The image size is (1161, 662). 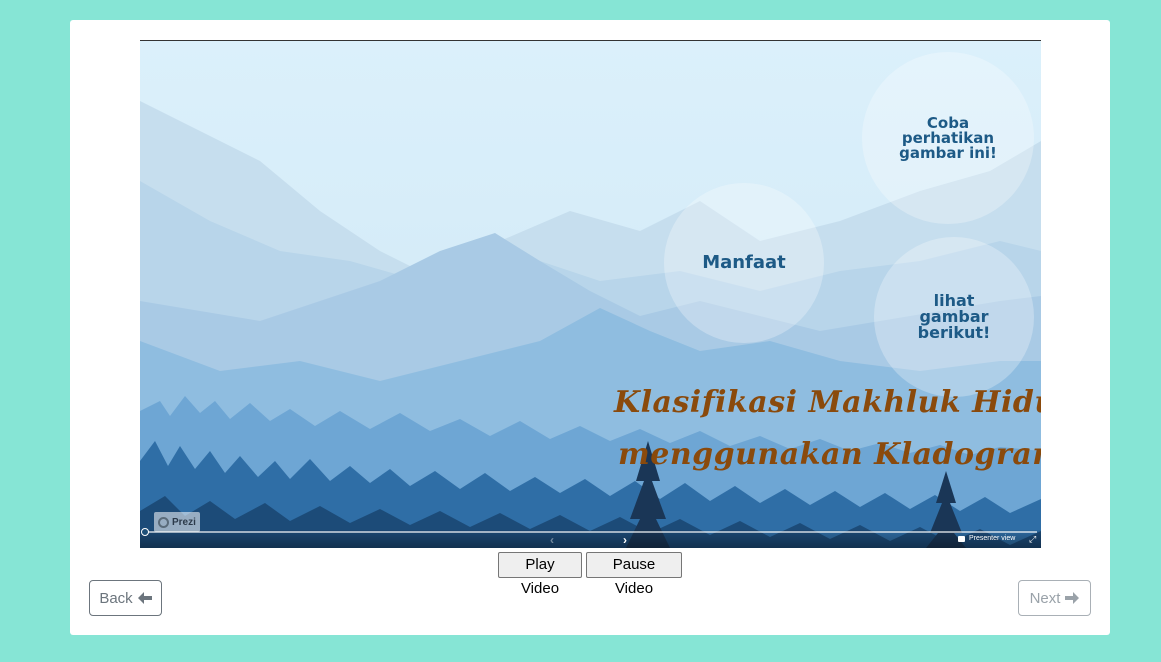 I want to click on bubble-label: Manfaat, so click(x=744, y=262).